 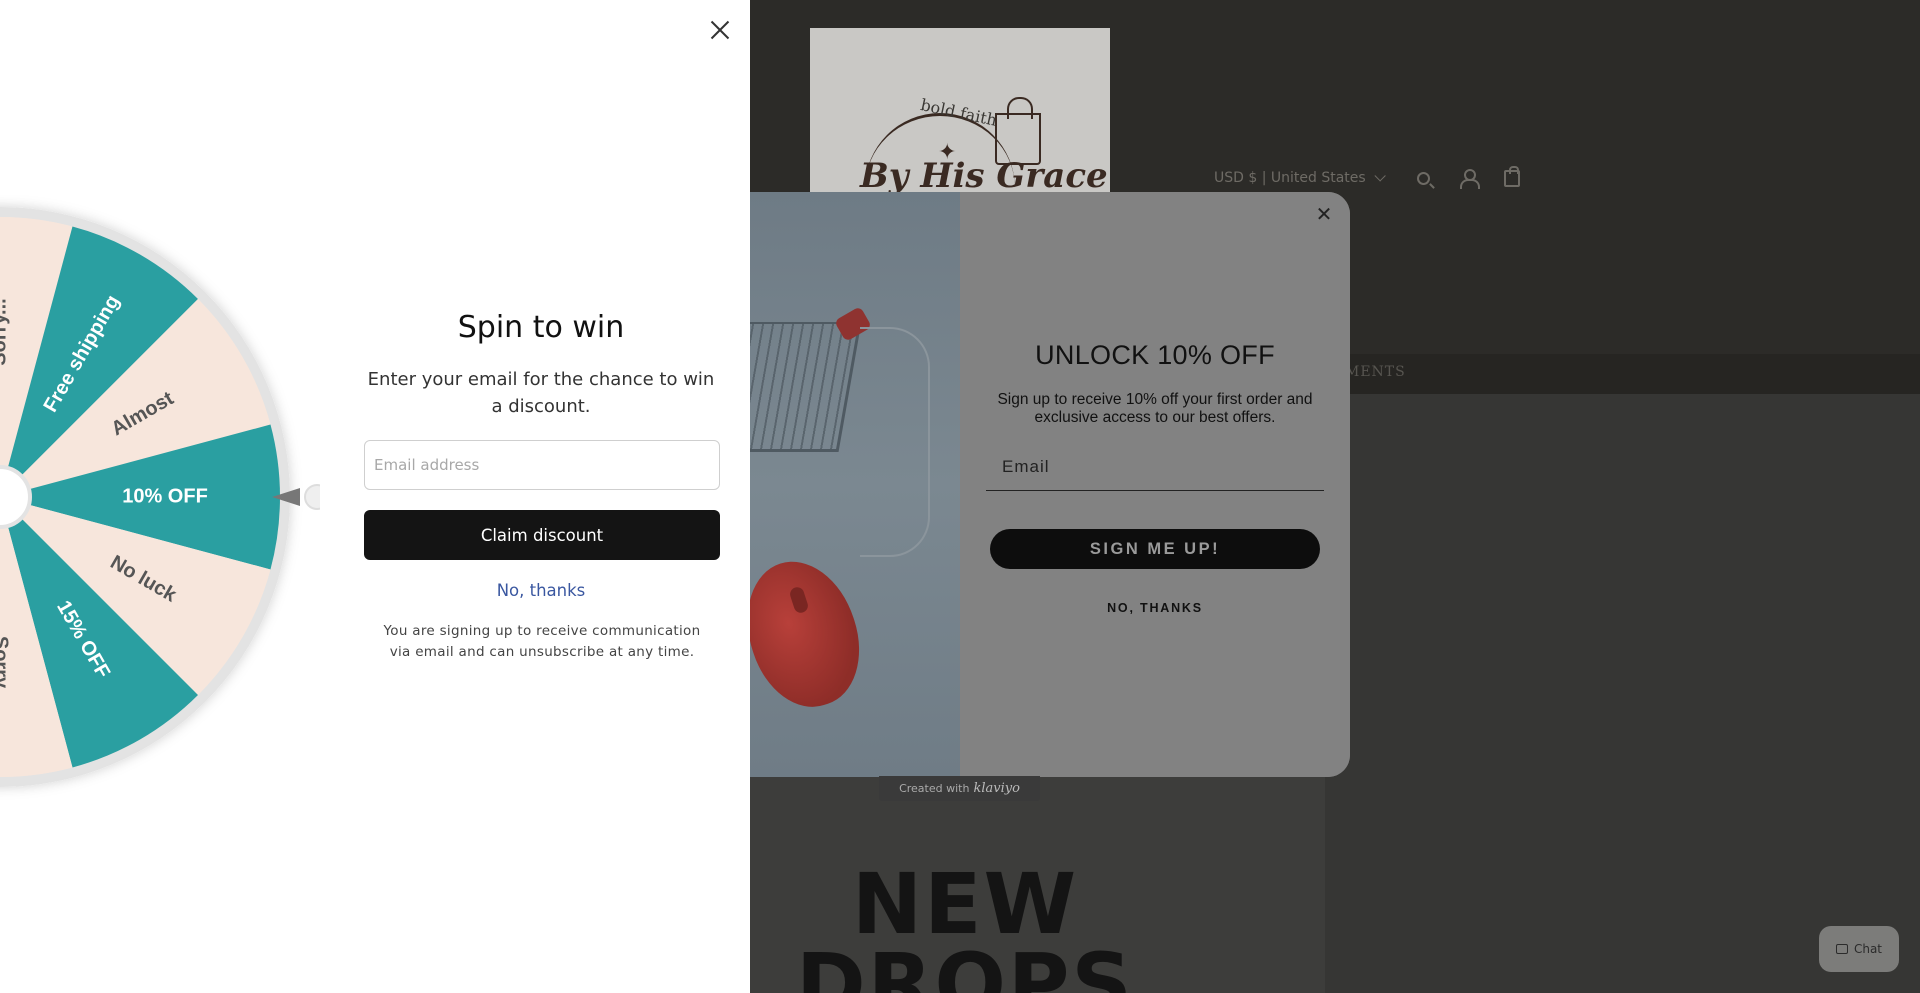 What do you see at coordinates (541, 590) in the screenshot?
I see `no-thanks-link: No, thanks` at bounding box center [541, 590].